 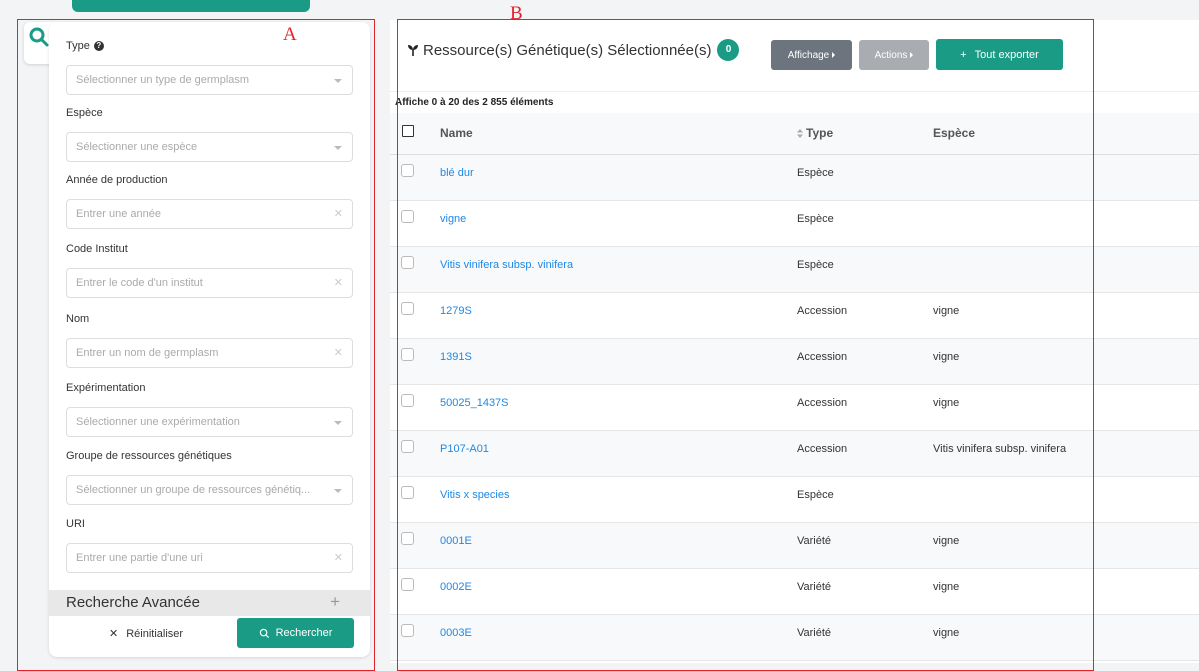 What do you see at coordinates (891, 55) in the screenshot?
I see `actions-label: Actions` at bounding box center [891, 55].